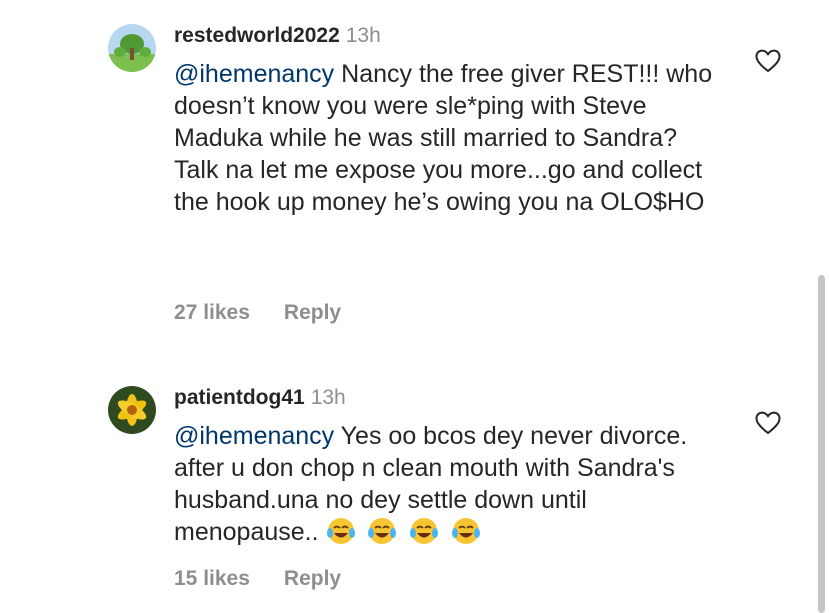 The width and height of the screenshot is (829, 613). I want to click on likes-count: 27 likes, so click(212, 312).